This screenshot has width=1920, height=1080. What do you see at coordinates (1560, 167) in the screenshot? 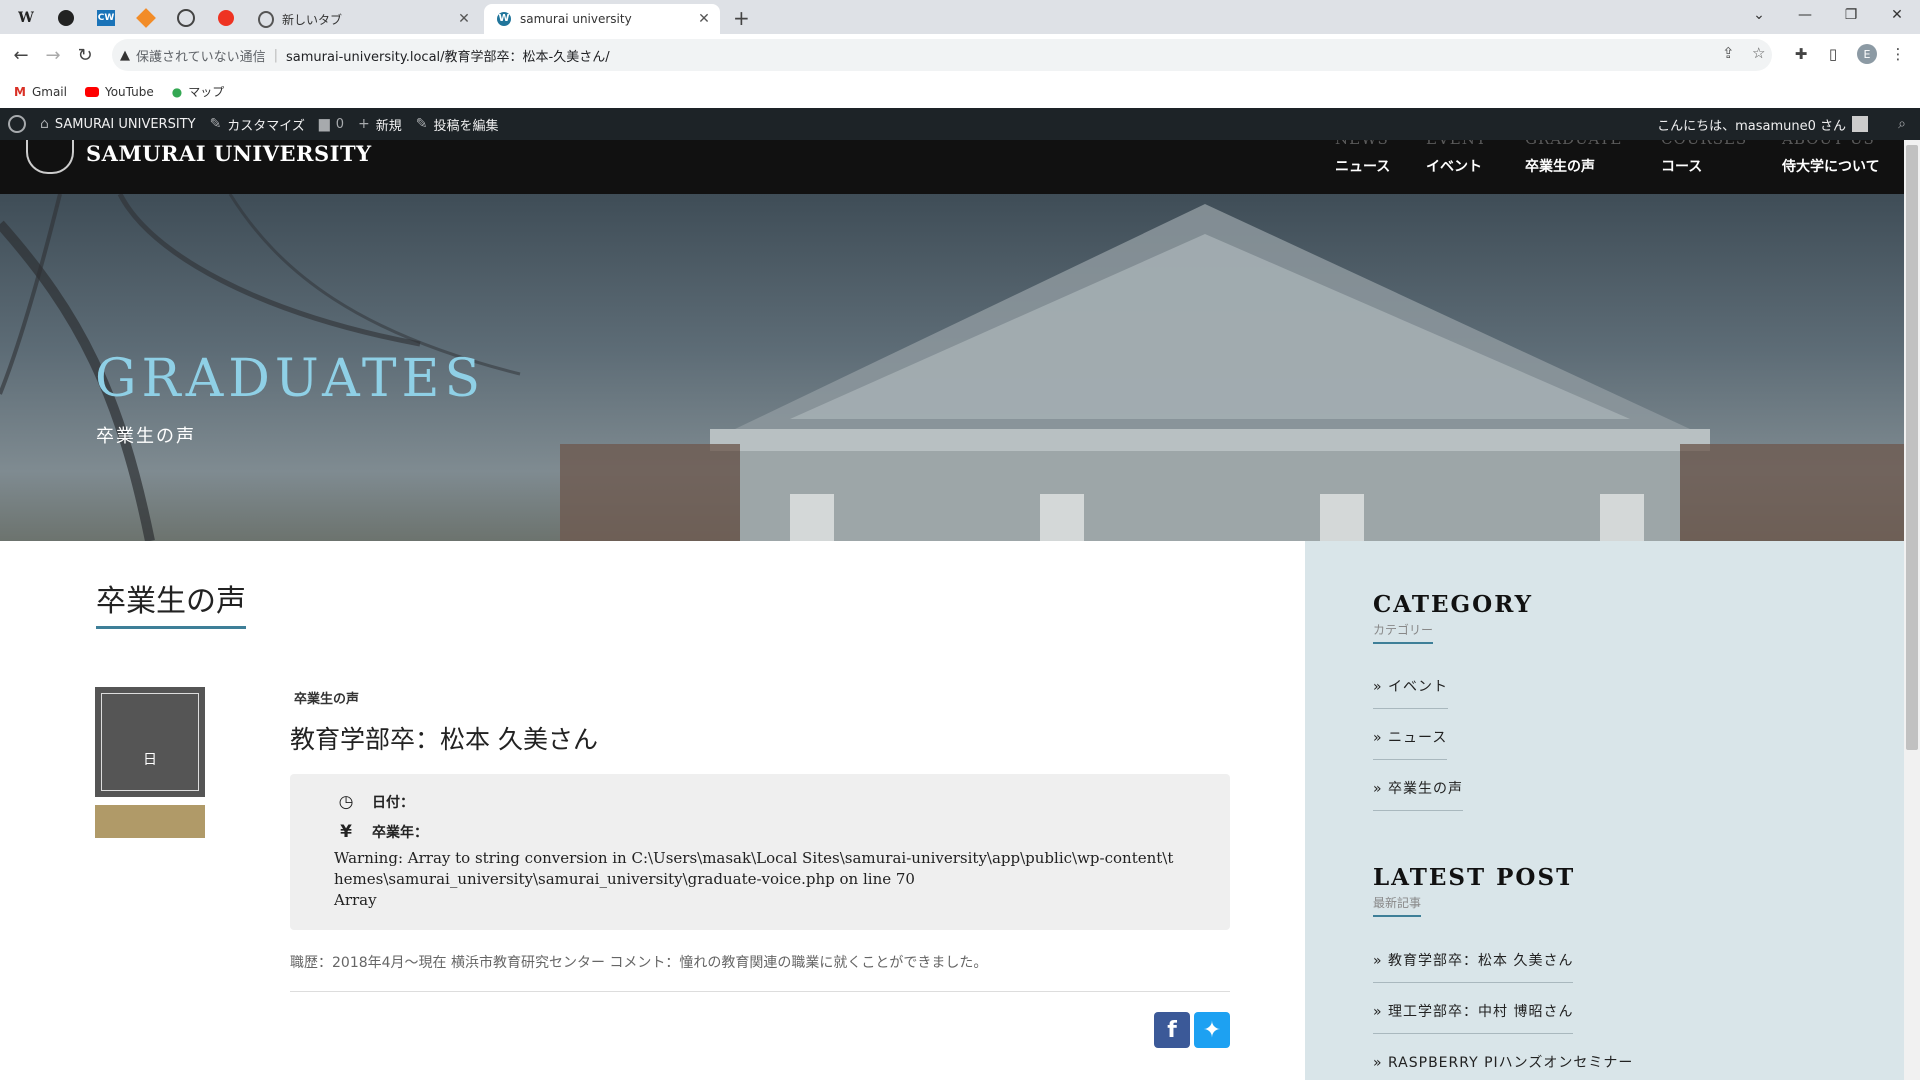
I see `nav-ja-label: 卒業生の声` at bounding box center [1560, 167].